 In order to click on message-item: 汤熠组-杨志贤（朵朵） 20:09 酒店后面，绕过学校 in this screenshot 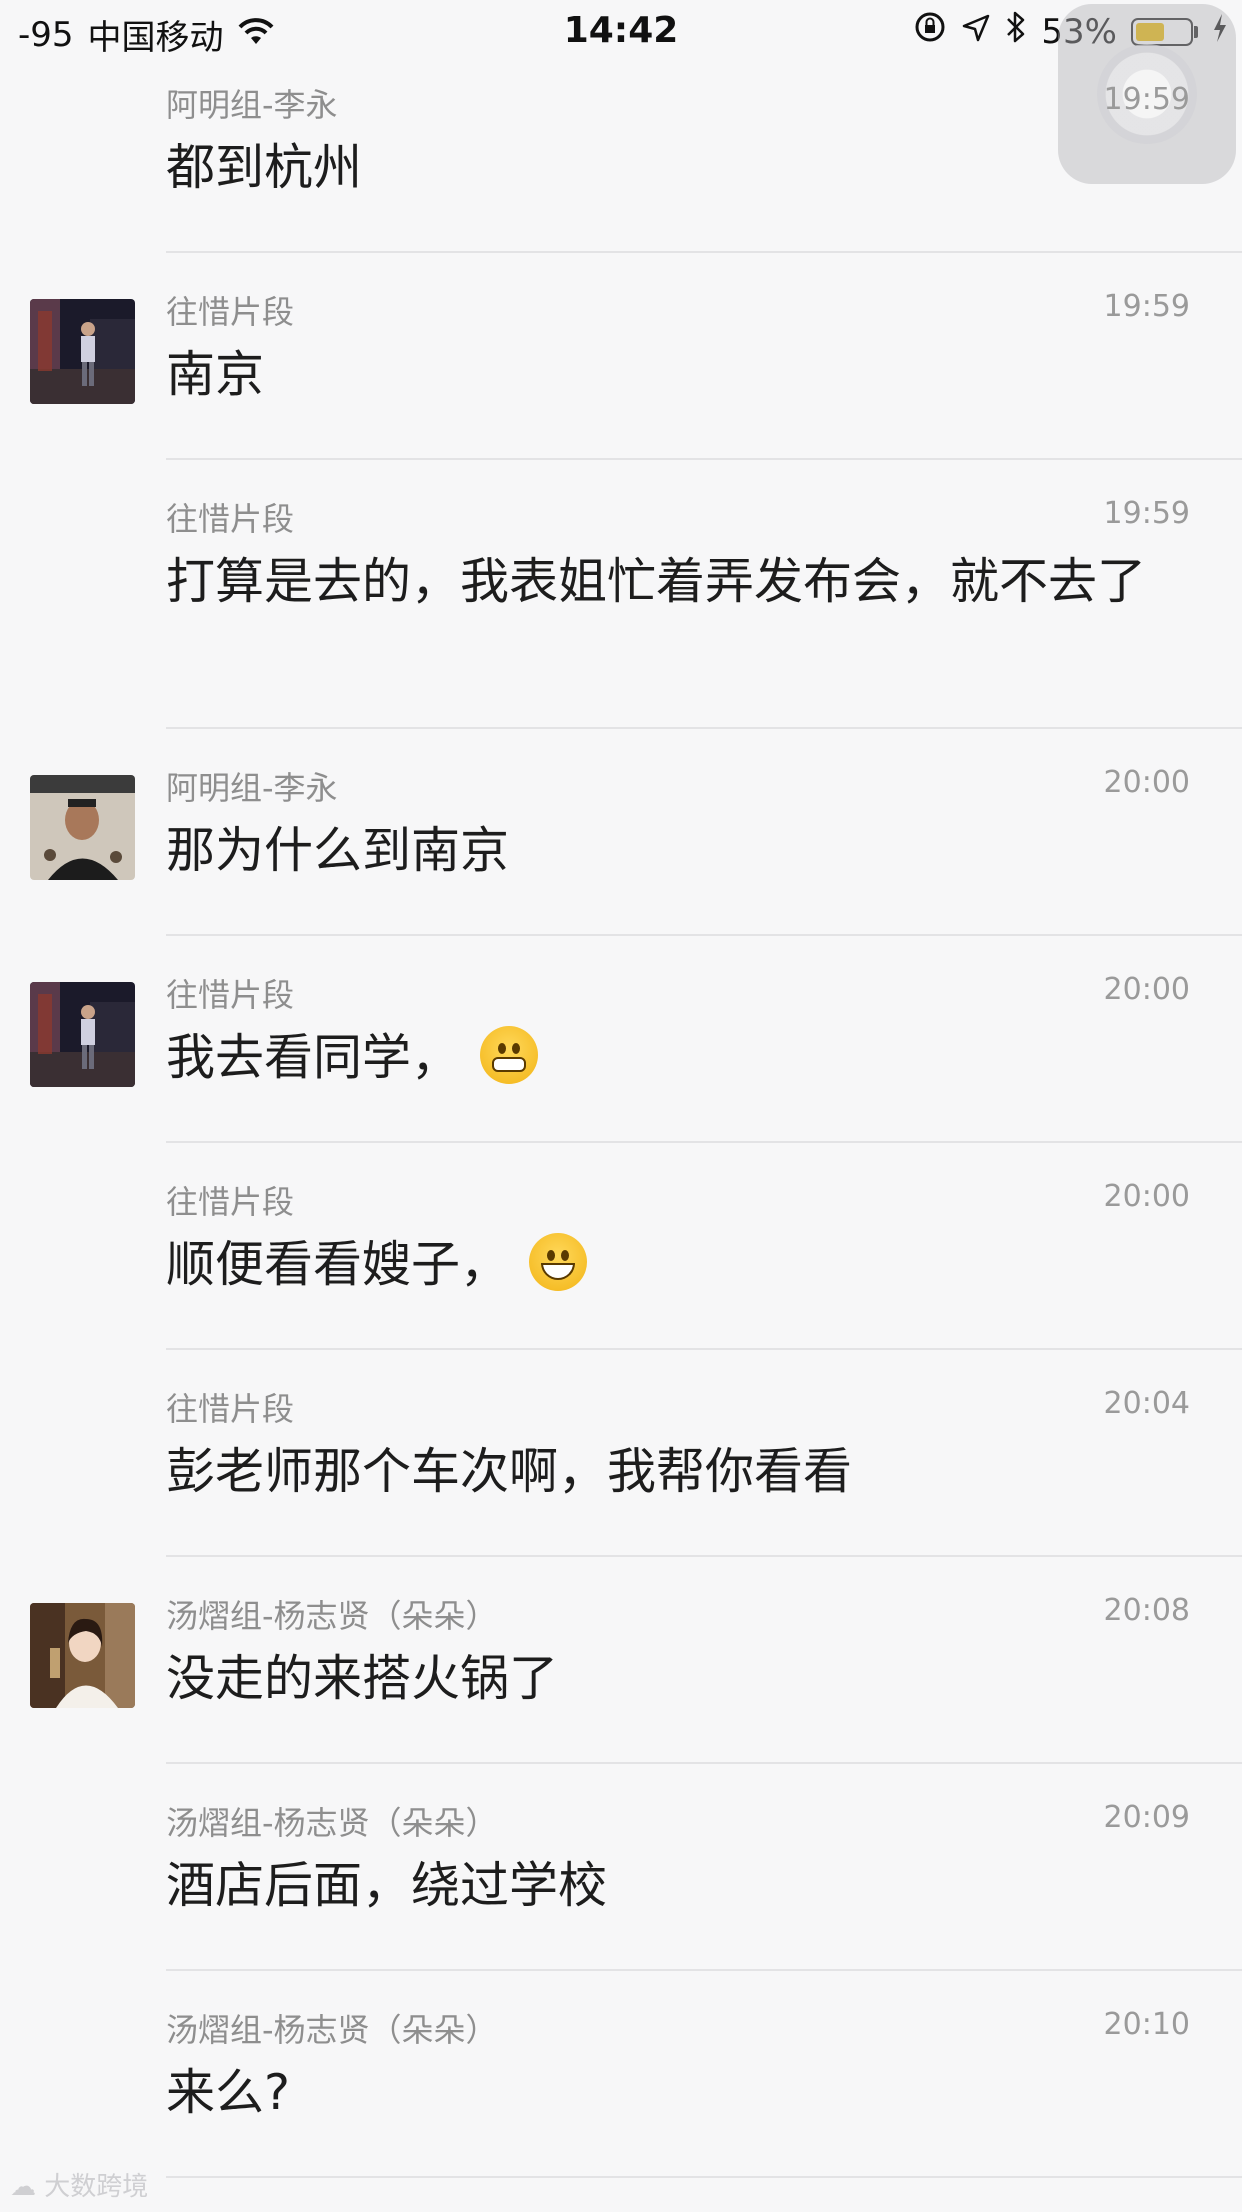, I will do `click(621, 1901)`.